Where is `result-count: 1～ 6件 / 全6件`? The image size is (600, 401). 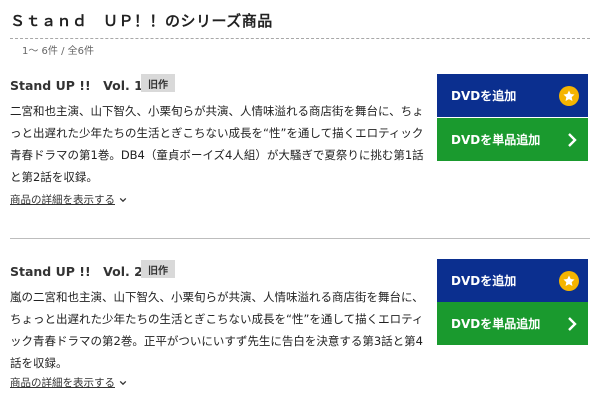 result-count: 1～ 6件 / 全6件 is located at coordinates (58, 51).